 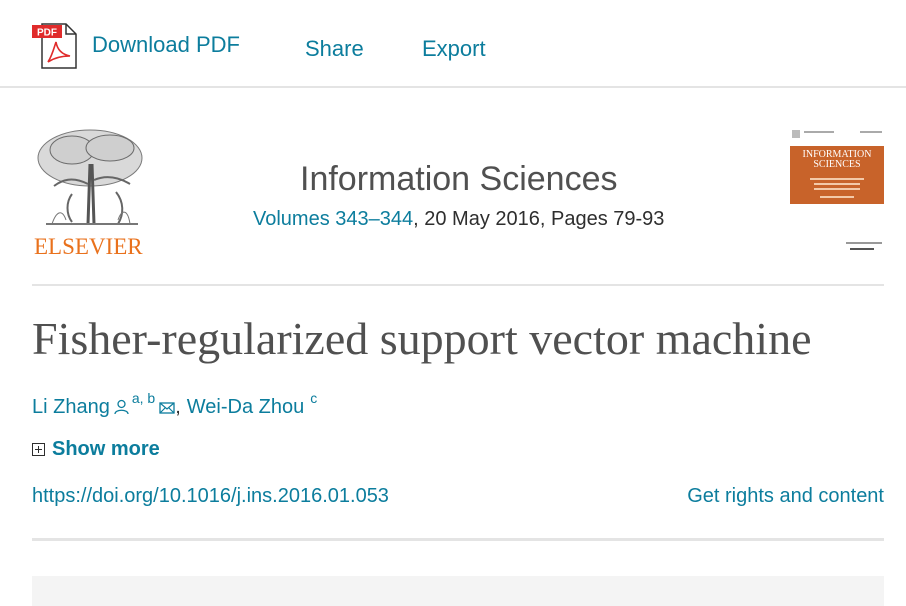 What do you see at coordinates (313, 398) in the screenshot?
I see `author-affiliation-wei-da-zhou: c` at bounding box center [313, 398].